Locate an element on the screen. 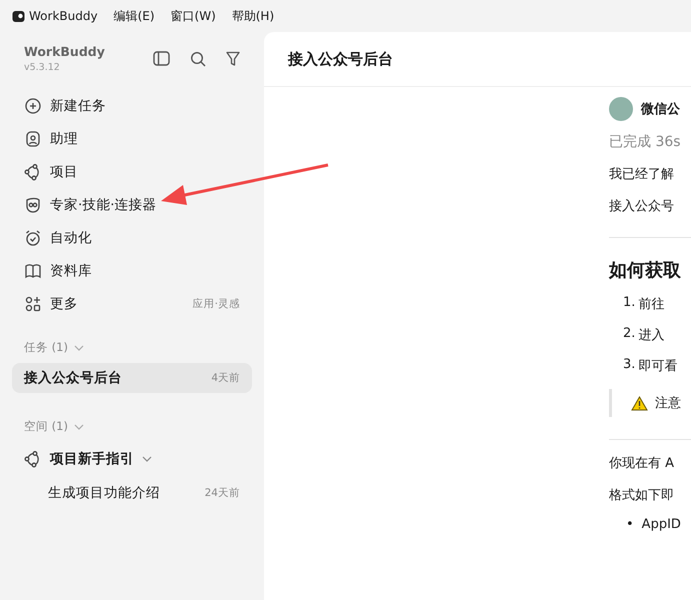 The width and height of the screenshot is (691, 600). message-paragraph: 你现在有 A is located at coordinates (642, 463).